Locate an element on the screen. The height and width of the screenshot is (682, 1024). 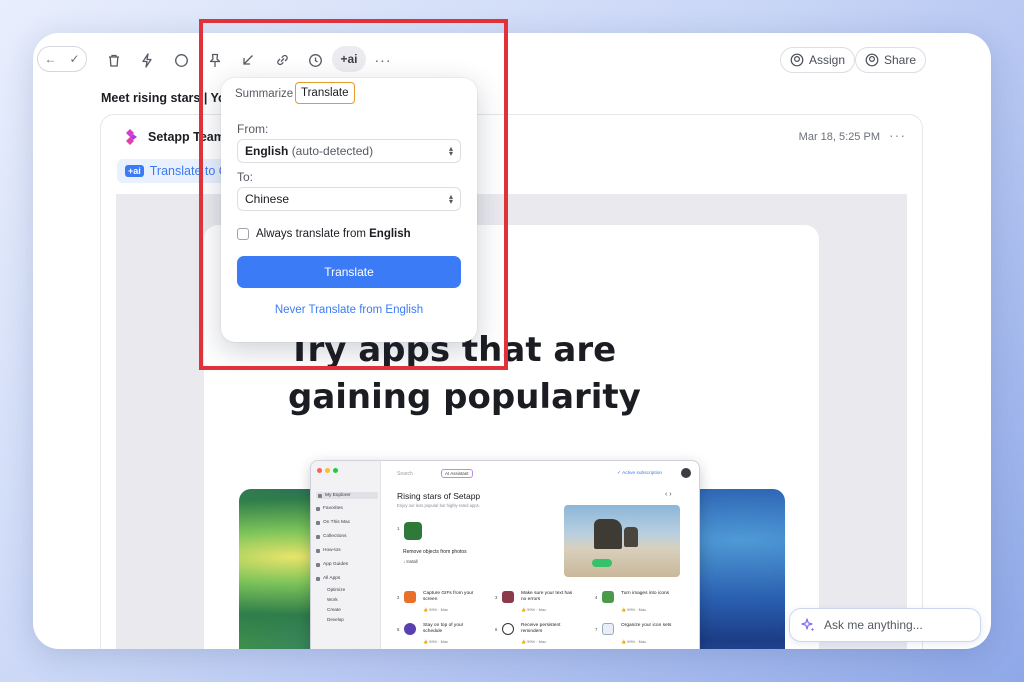
never-translate-link: Never Translate from English is located at coordinates (349, 310).